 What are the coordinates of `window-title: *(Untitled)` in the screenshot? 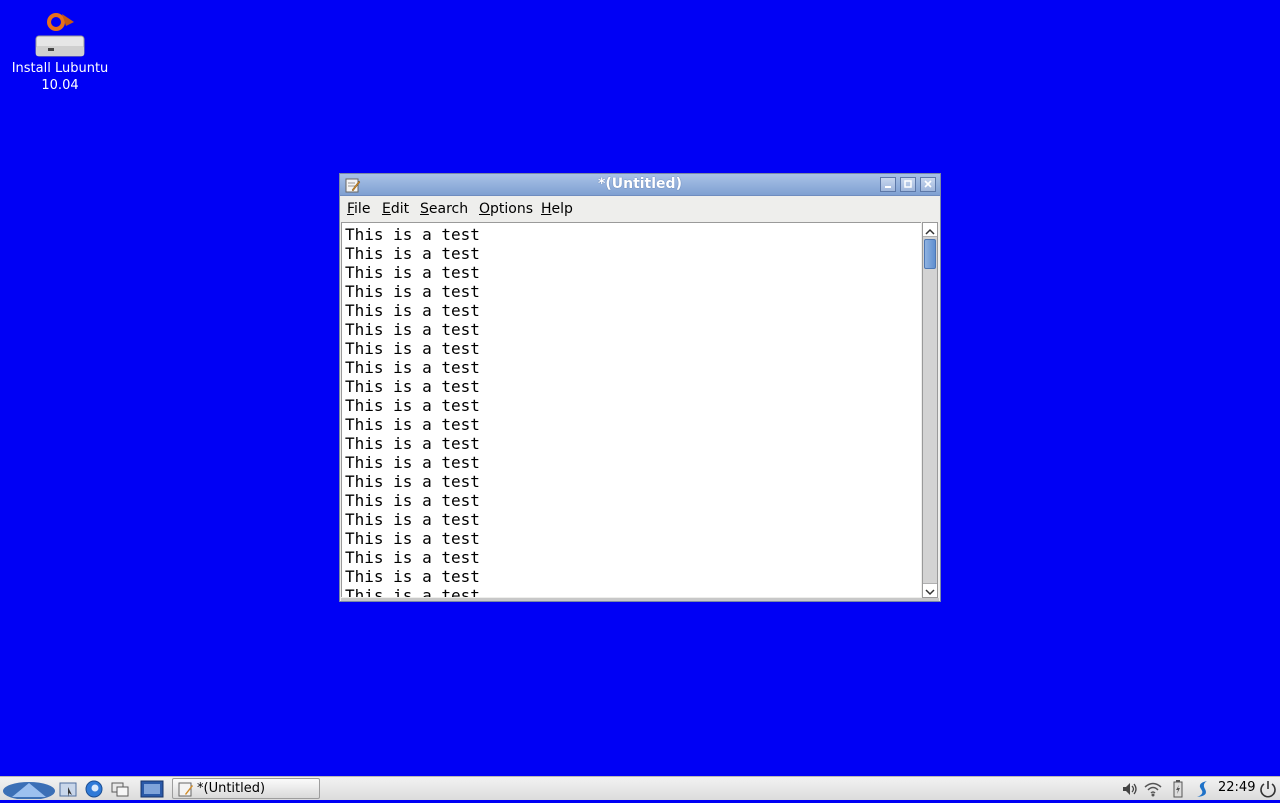 It's located at (640, 184).